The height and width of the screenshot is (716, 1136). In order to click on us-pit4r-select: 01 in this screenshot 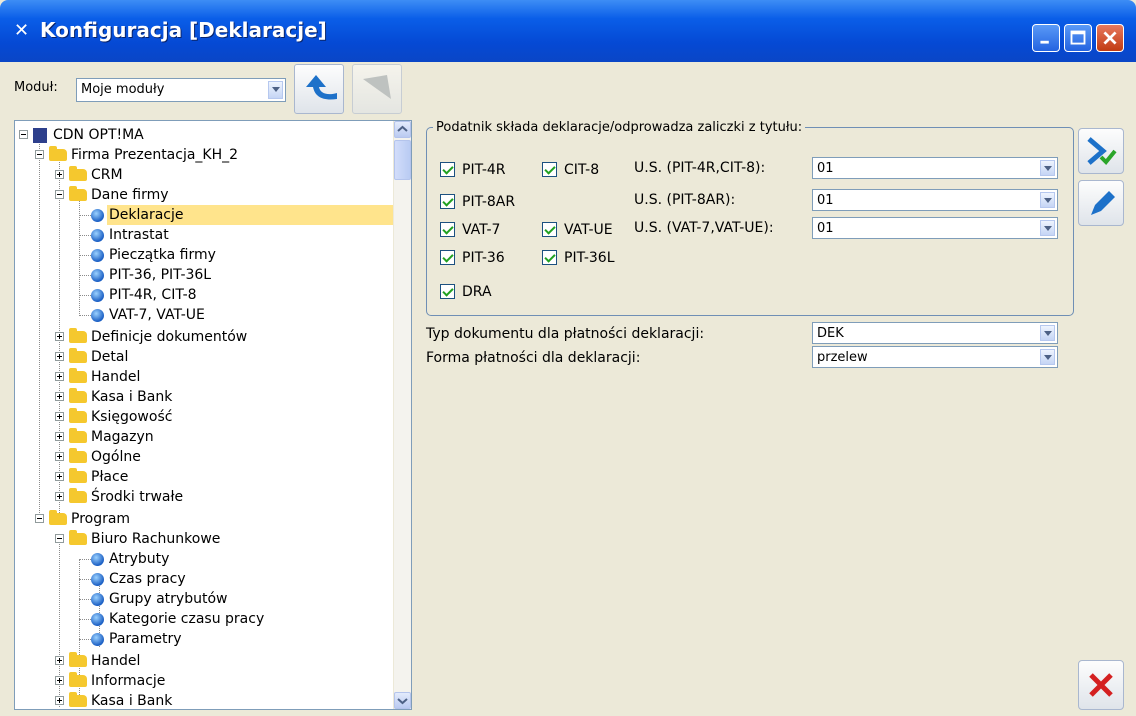, I will do `click(935, 168)`.